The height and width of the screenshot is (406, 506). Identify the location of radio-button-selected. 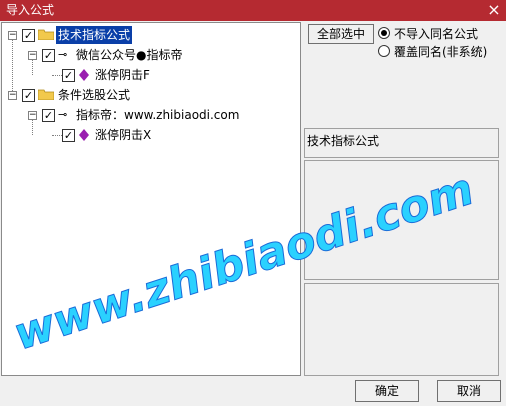
(384, 33).